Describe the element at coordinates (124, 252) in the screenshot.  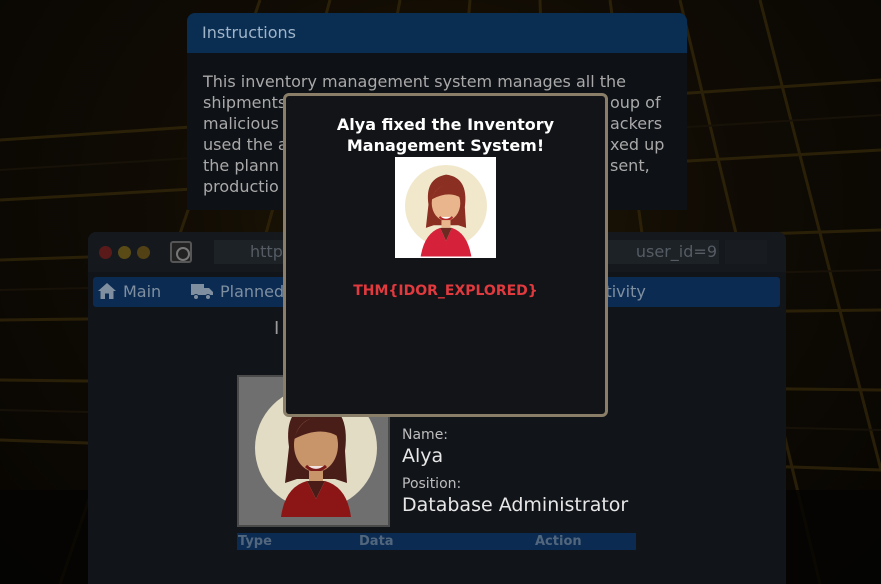
I see `minimize-window-button` at that location.